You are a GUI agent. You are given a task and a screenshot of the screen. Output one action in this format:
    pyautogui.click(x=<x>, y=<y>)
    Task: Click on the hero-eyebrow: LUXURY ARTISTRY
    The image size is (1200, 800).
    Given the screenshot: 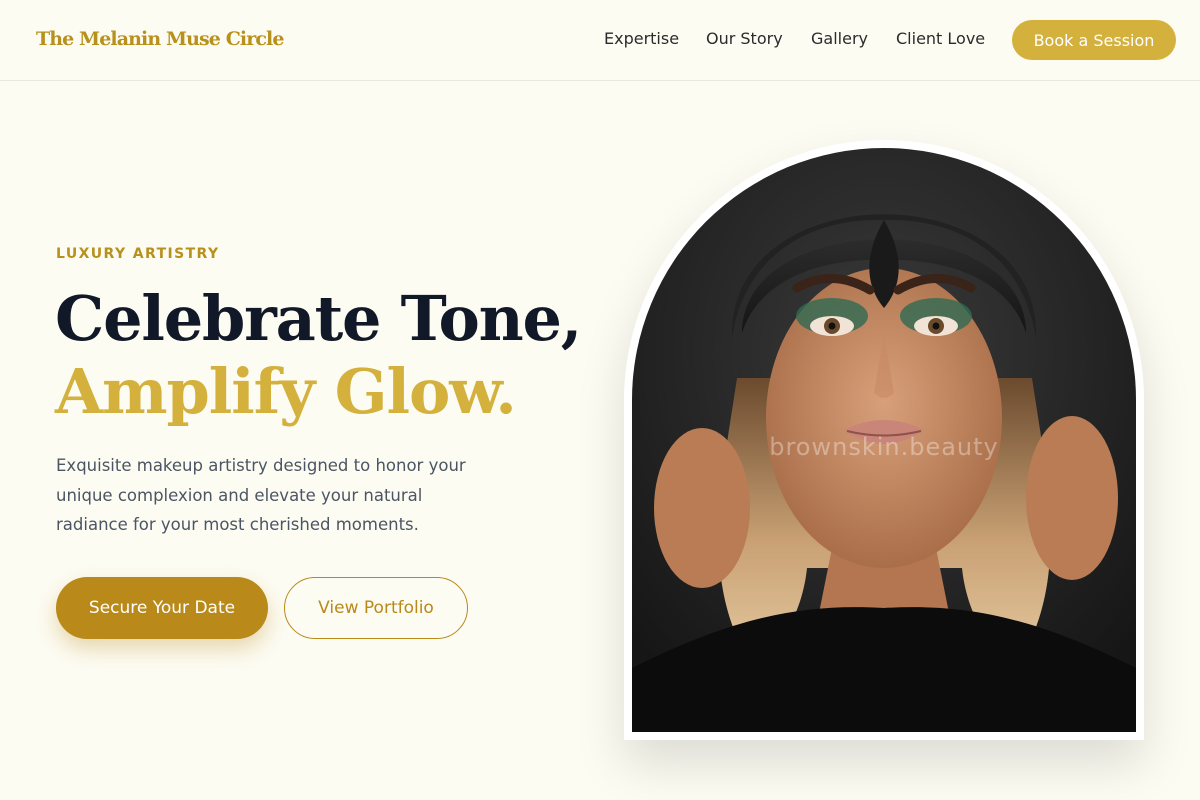 What is the action you would take?
    pyautogui.click(x=138, y=254)
    